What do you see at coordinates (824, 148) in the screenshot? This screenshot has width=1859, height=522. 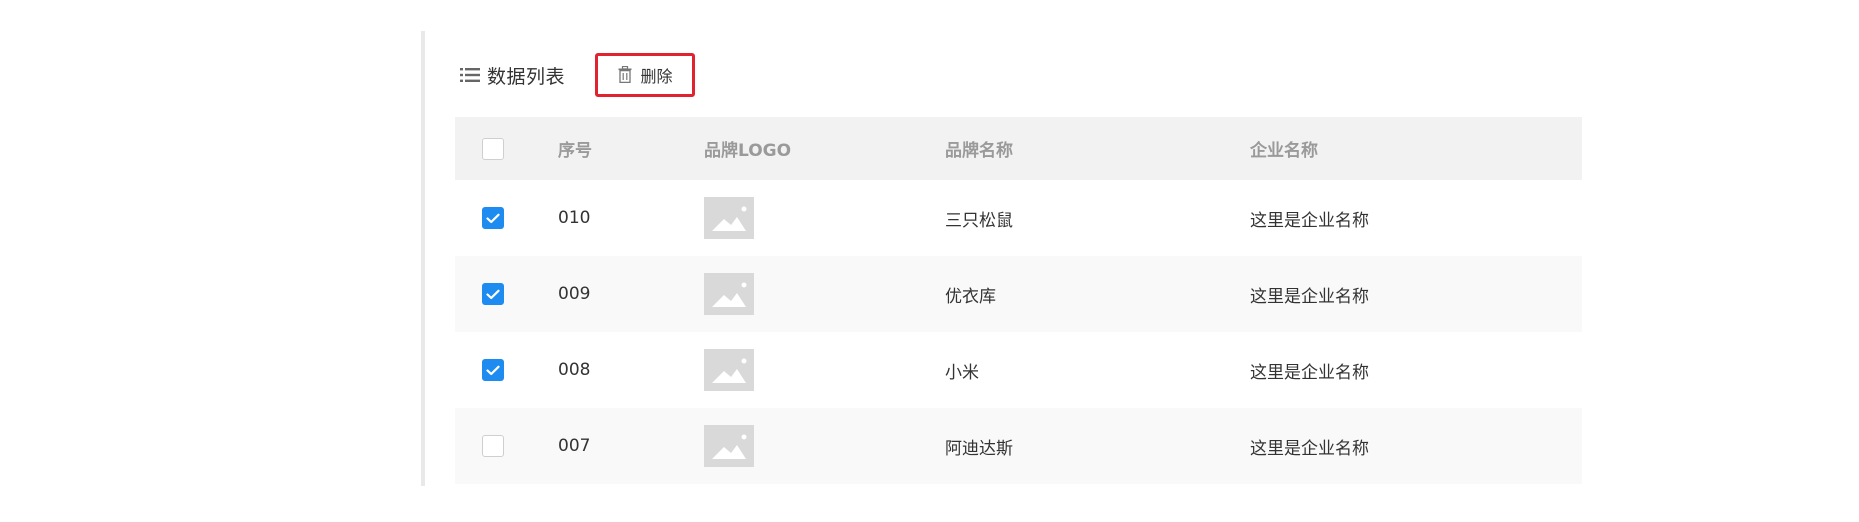 I see `column-header-logo: 品牌LOGO` at bounding box center [824, 148].